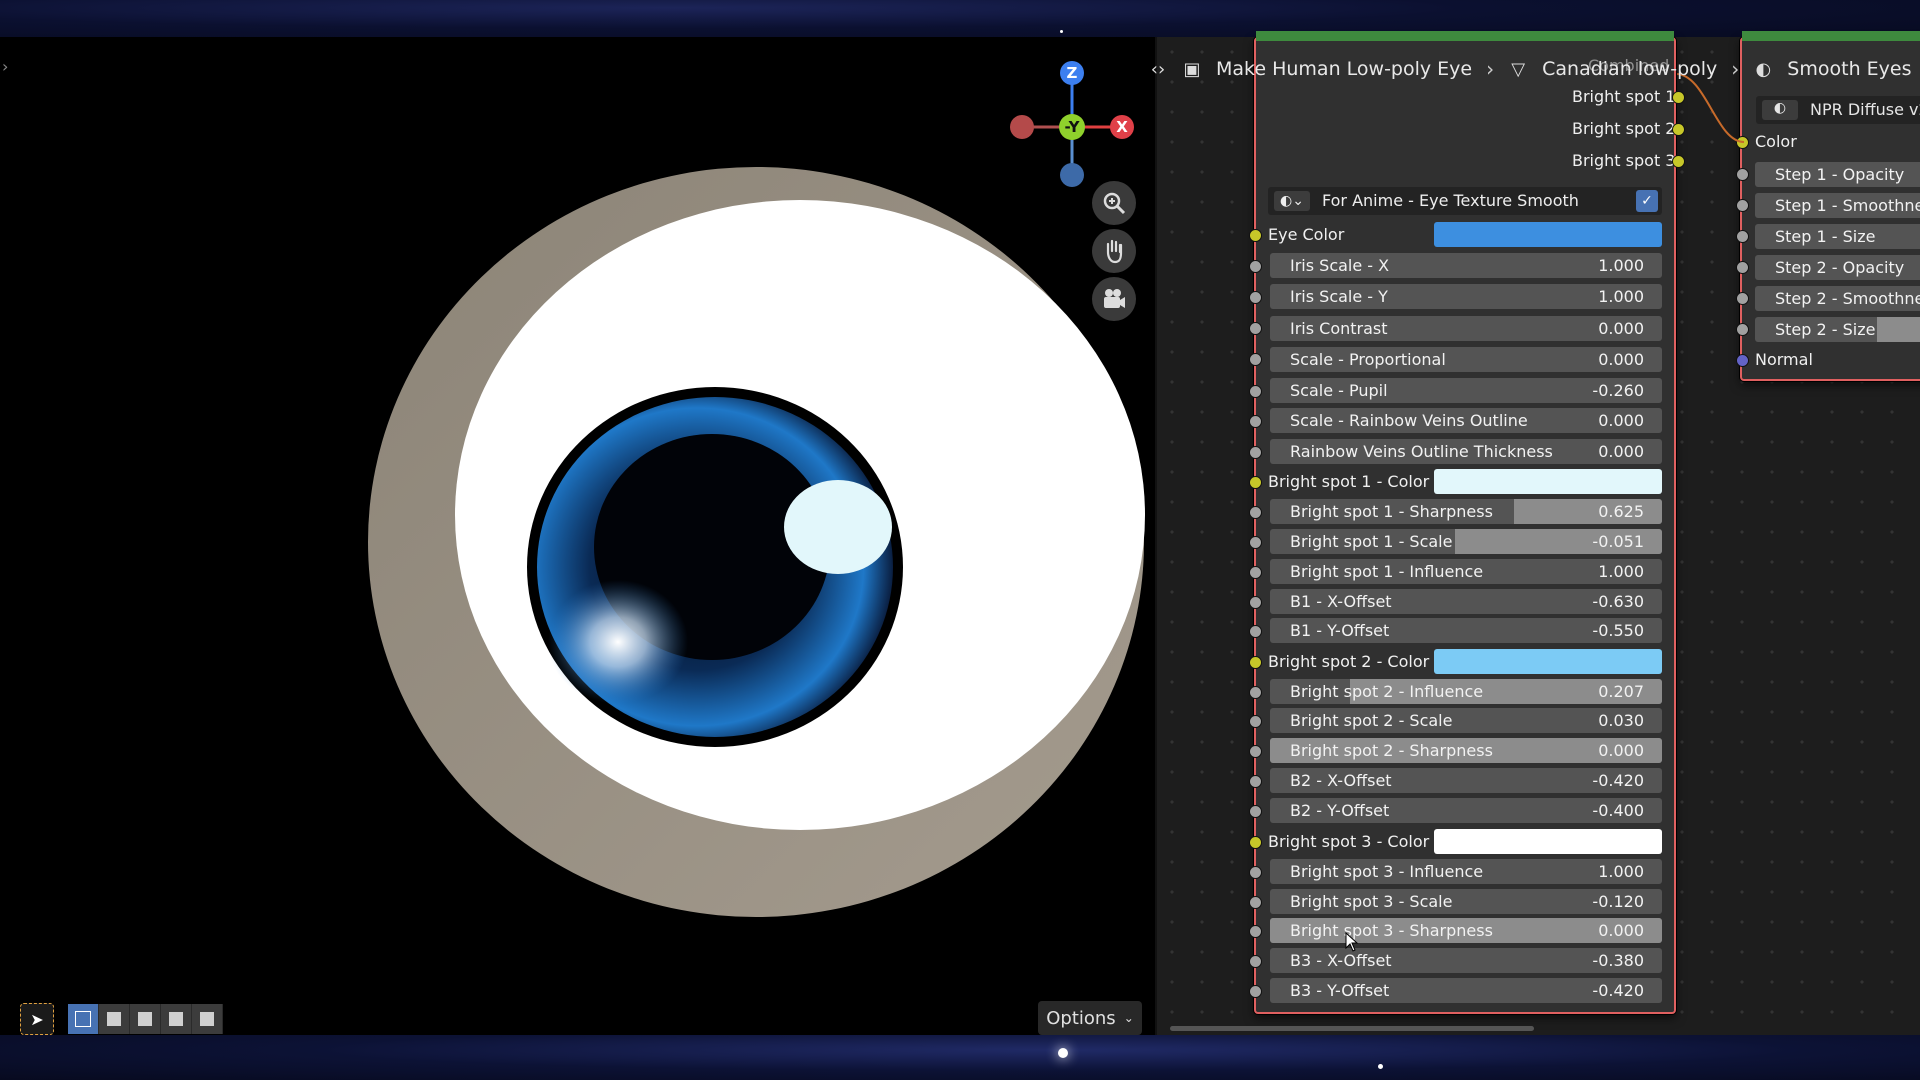 This screenshot has height=1080, width=1920. I want to click on b1-y-offset-slider: B1 - Y-Offset -0.550, so click(1466, 630).